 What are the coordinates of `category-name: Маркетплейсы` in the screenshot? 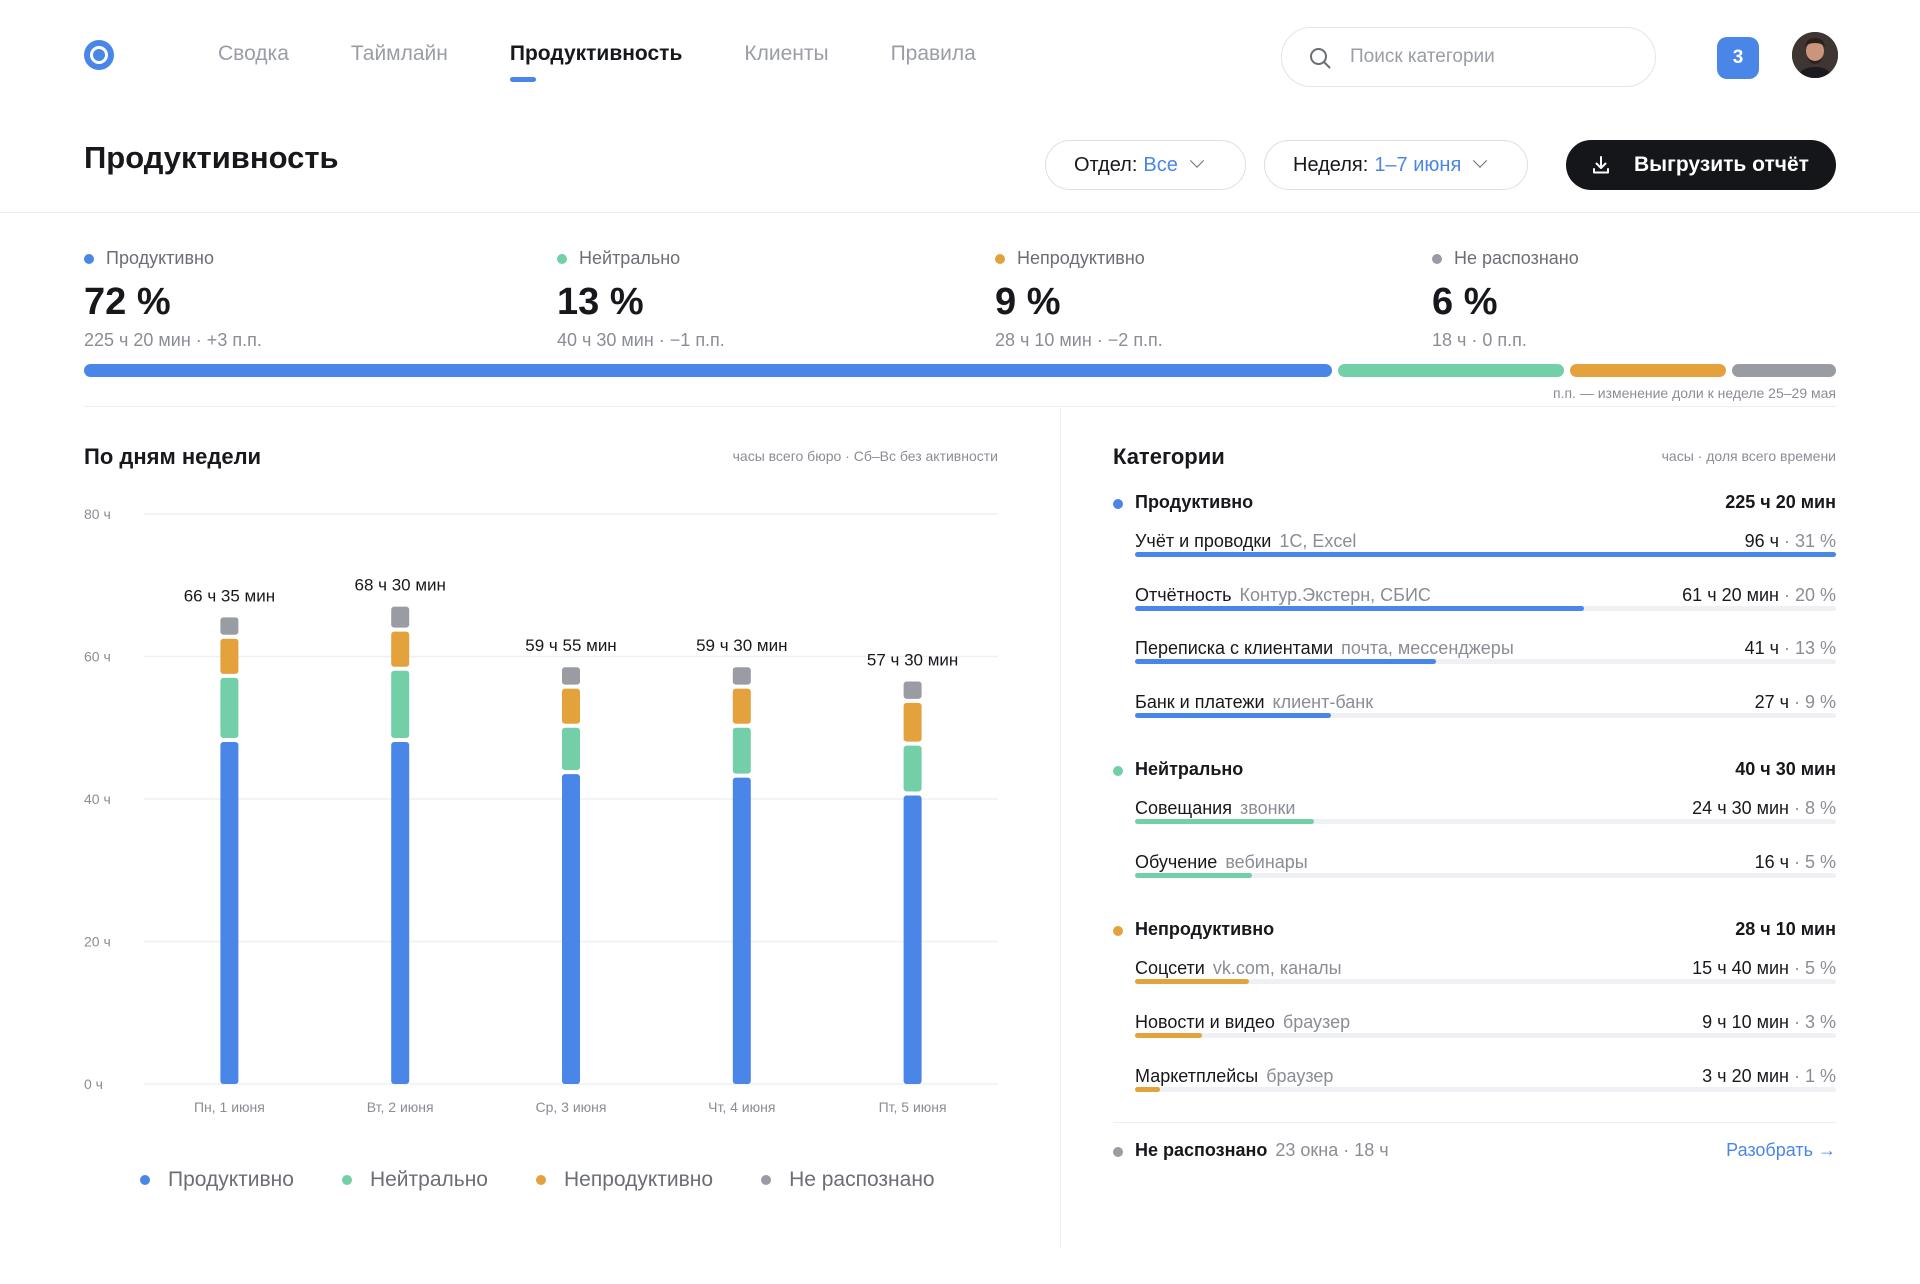 It's located at (1197, 1076).